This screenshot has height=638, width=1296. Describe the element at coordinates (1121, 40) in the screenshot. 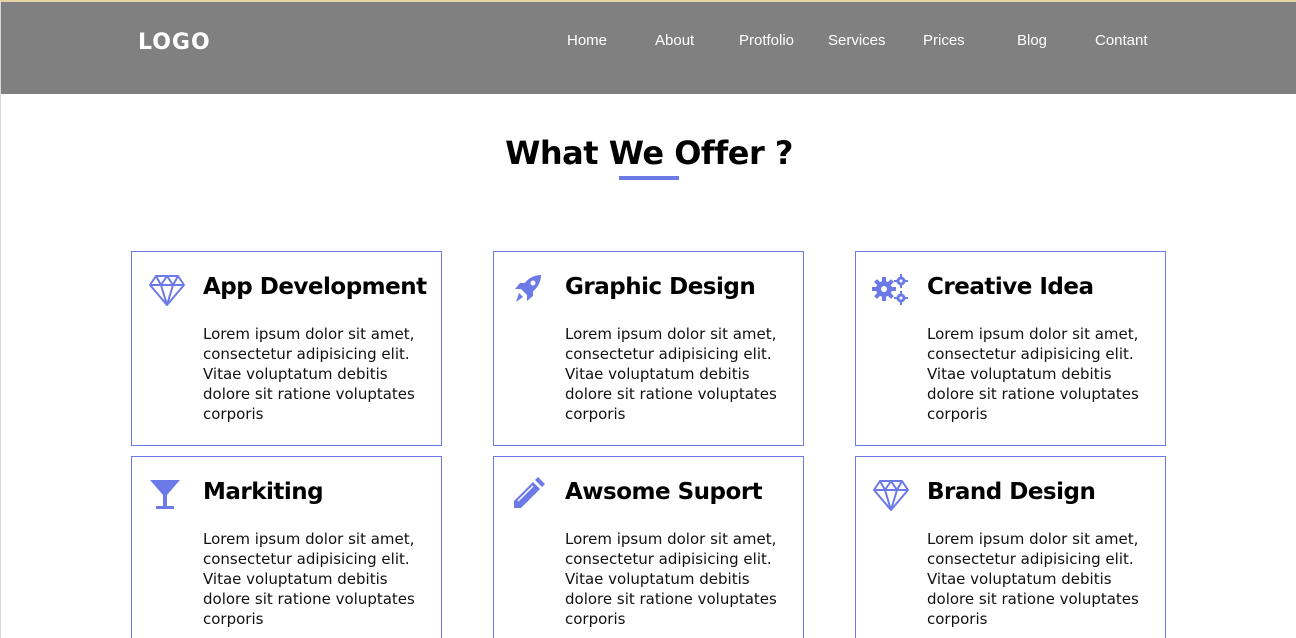

I see `nav-contact-link: Contant` at that location.